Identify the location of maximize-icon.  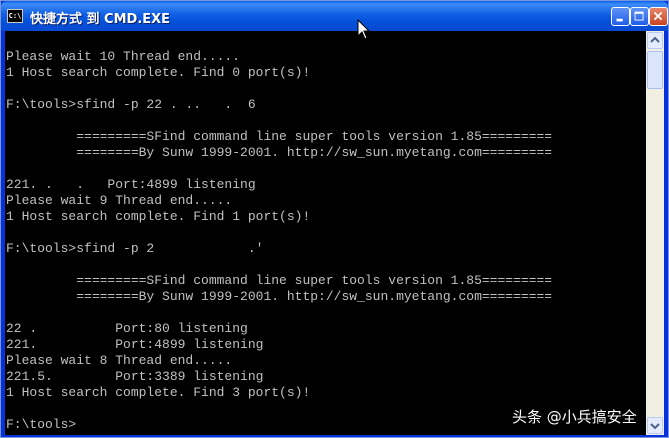
(639, 16).